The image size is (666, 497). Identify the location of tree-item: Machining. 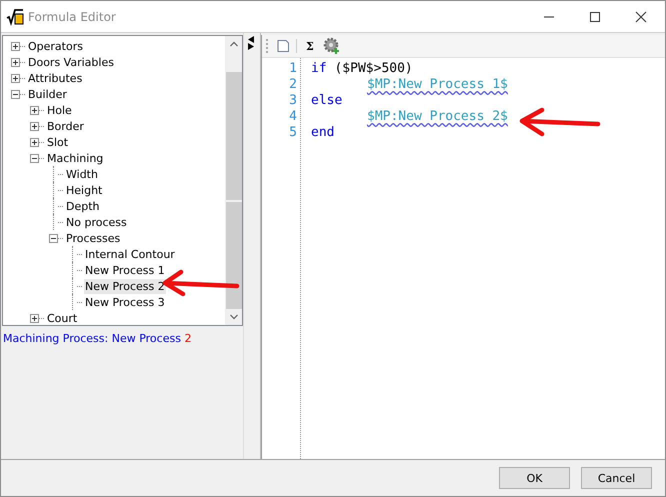
(75, 158).